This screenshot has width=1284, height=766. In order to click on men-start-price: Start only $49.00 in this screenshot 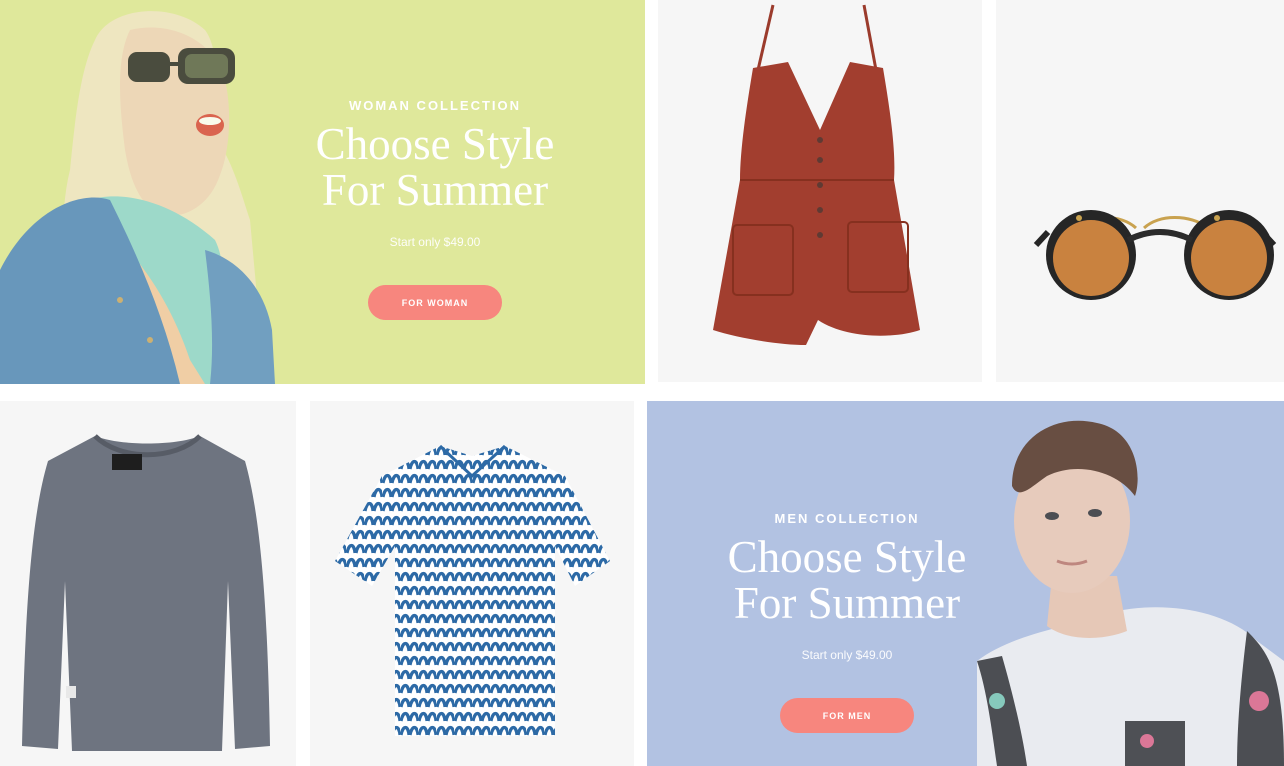, I will do `click(847, 655)`.